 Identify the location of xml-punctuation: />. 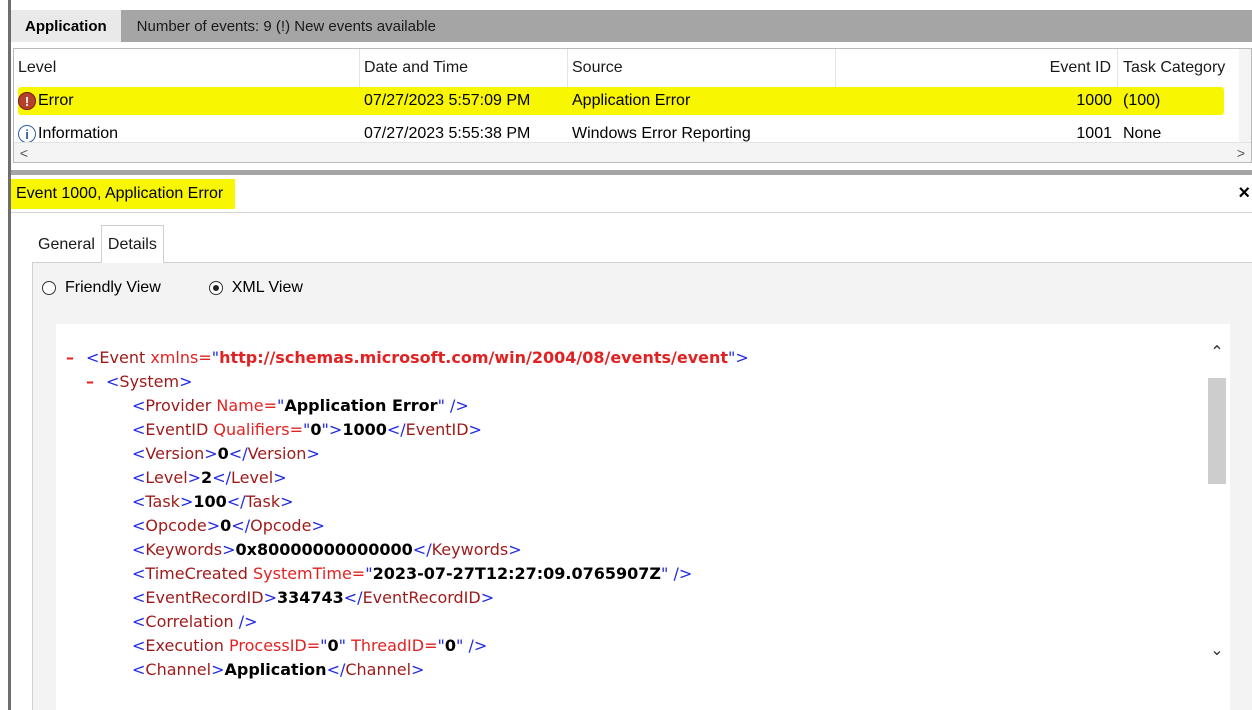
(245, 621).